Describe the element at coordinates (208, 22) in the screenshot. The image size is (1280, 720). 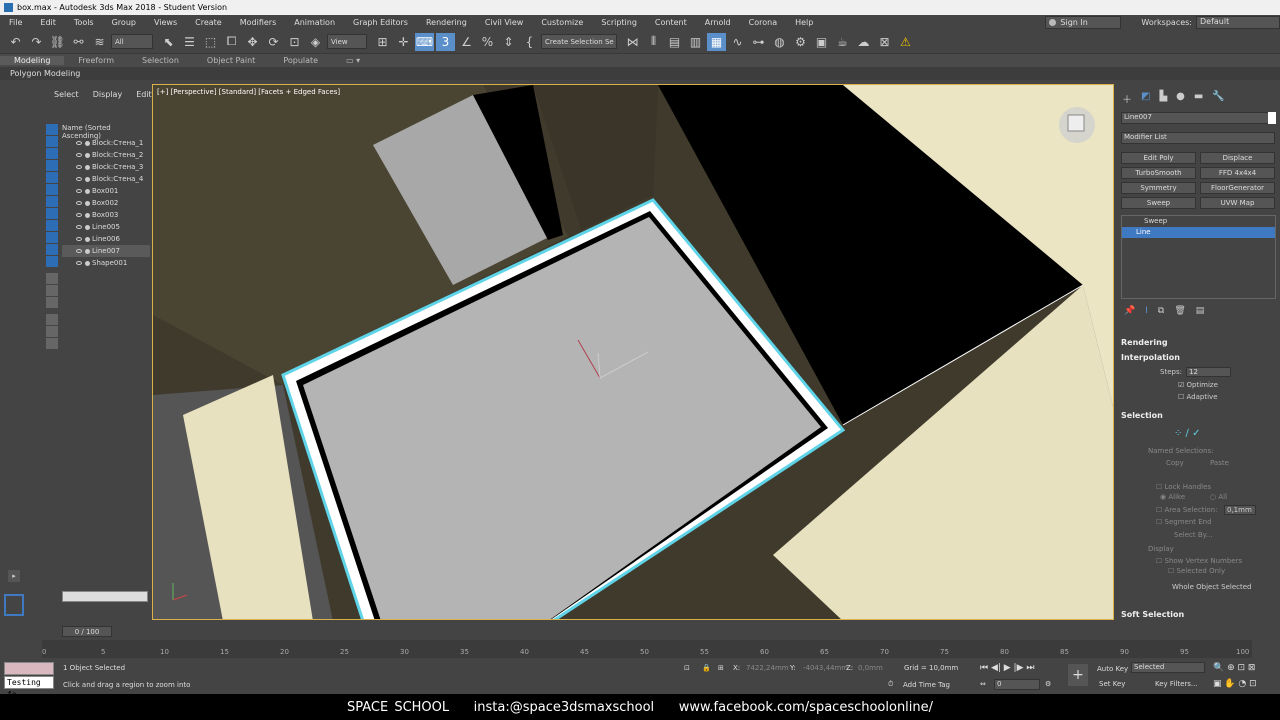
I see `menu-create: Create` at that location.